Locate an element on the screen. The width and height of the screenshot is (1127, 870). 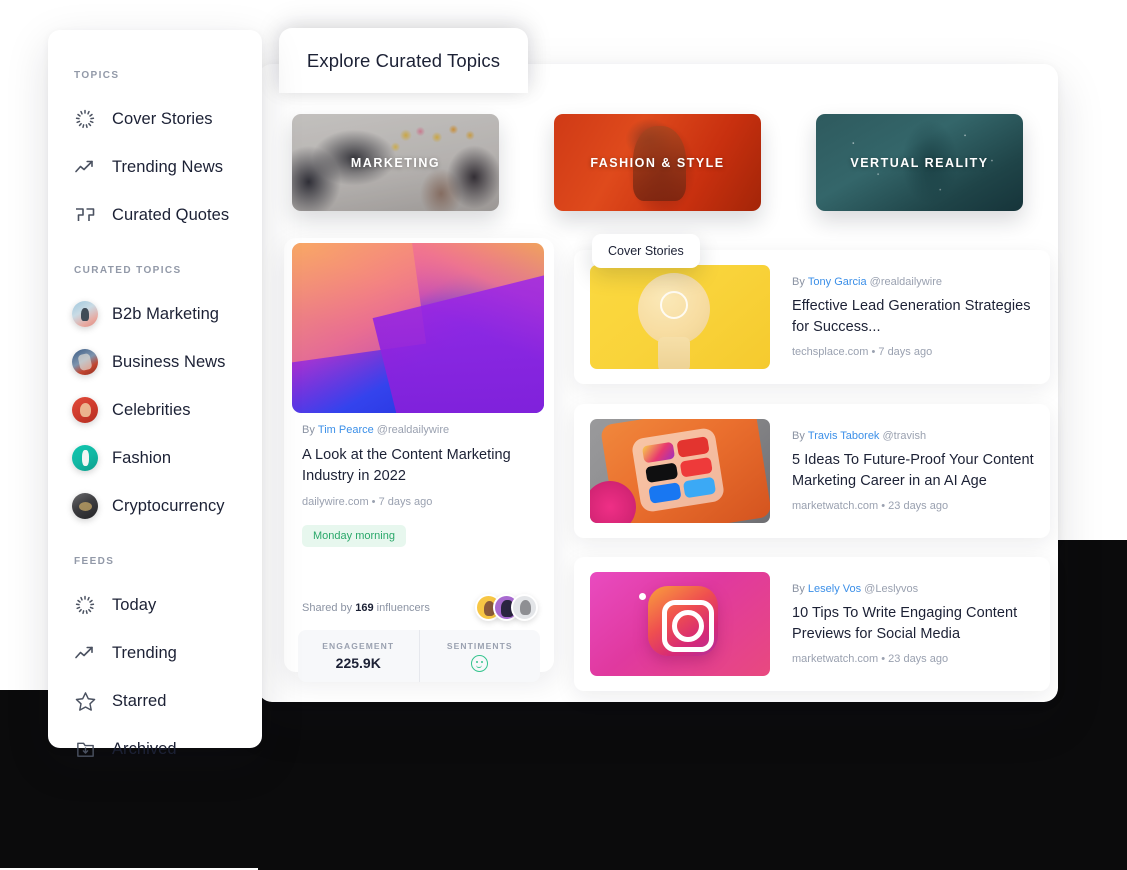
sidebar-item-curated-quotes: Curated Quotes is located at coordinates (155, 215).